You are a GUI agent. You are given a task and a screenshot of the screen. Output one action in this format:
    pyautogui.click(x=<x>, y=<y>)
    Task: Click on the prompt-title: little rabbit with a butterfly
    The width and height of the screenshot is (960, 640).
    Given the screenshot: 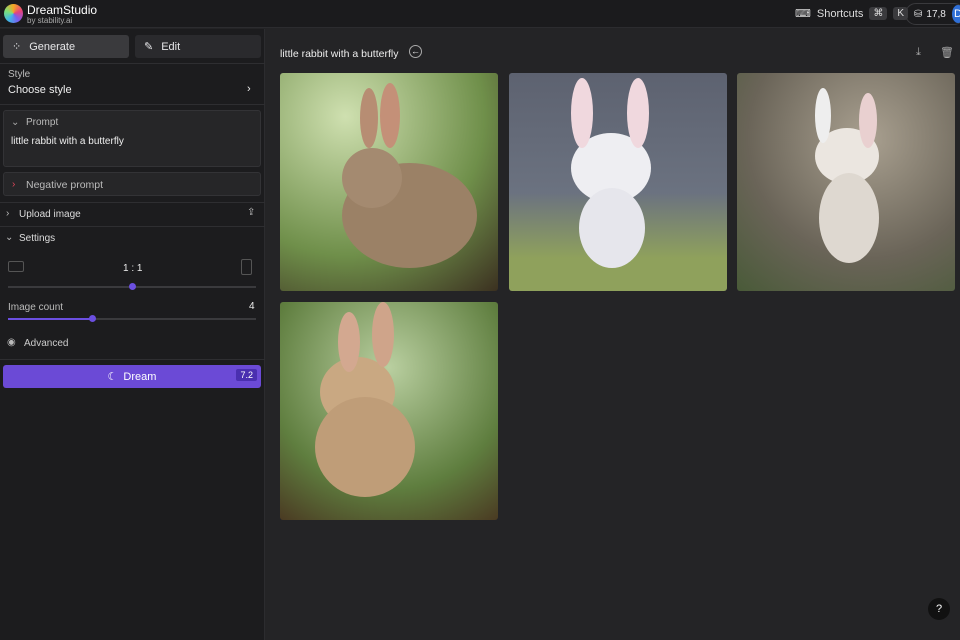 What is the action you would take?
    pyautogui.click(x=339, y=54)
    